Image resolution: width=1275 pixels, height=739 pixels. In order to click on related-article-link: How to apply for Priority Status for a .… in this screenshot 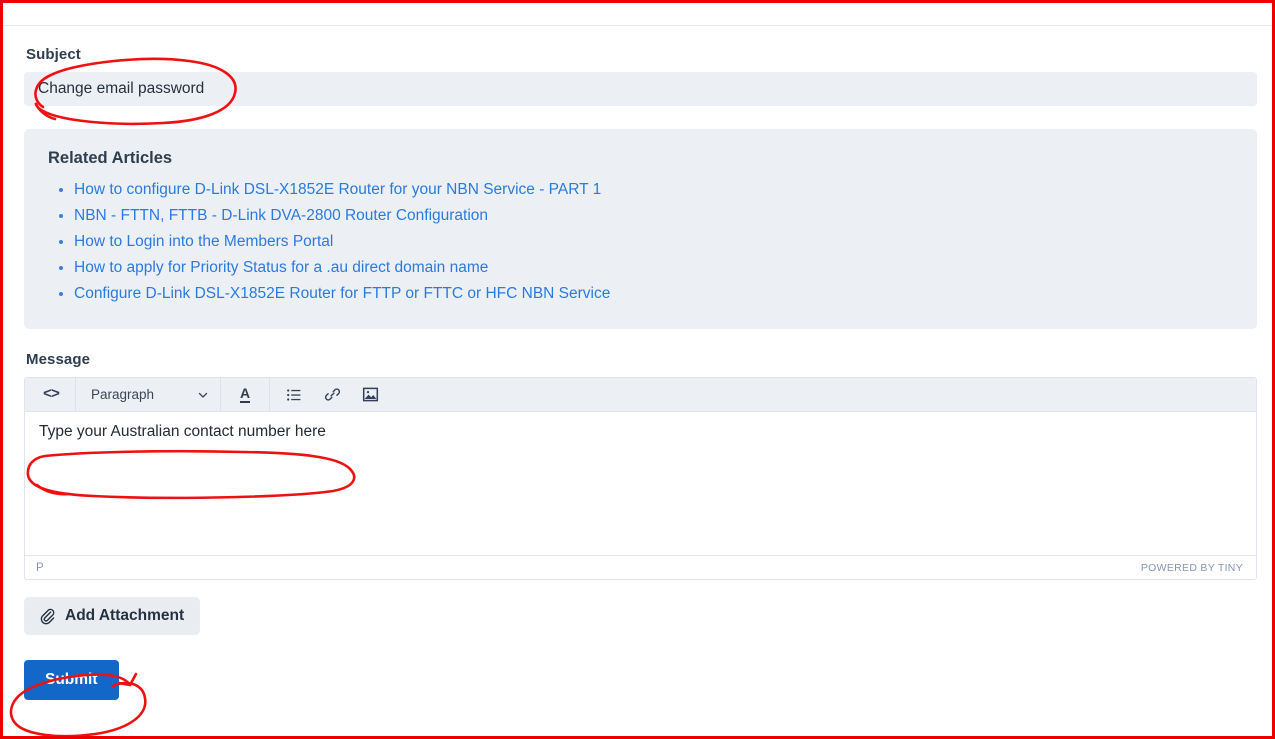, I will do `click(281, 267)`.